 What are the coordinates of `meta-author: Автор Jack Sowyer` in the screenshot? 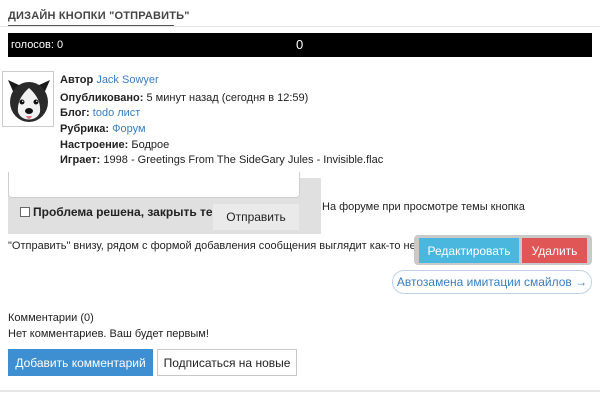 It's located at (109, 80).